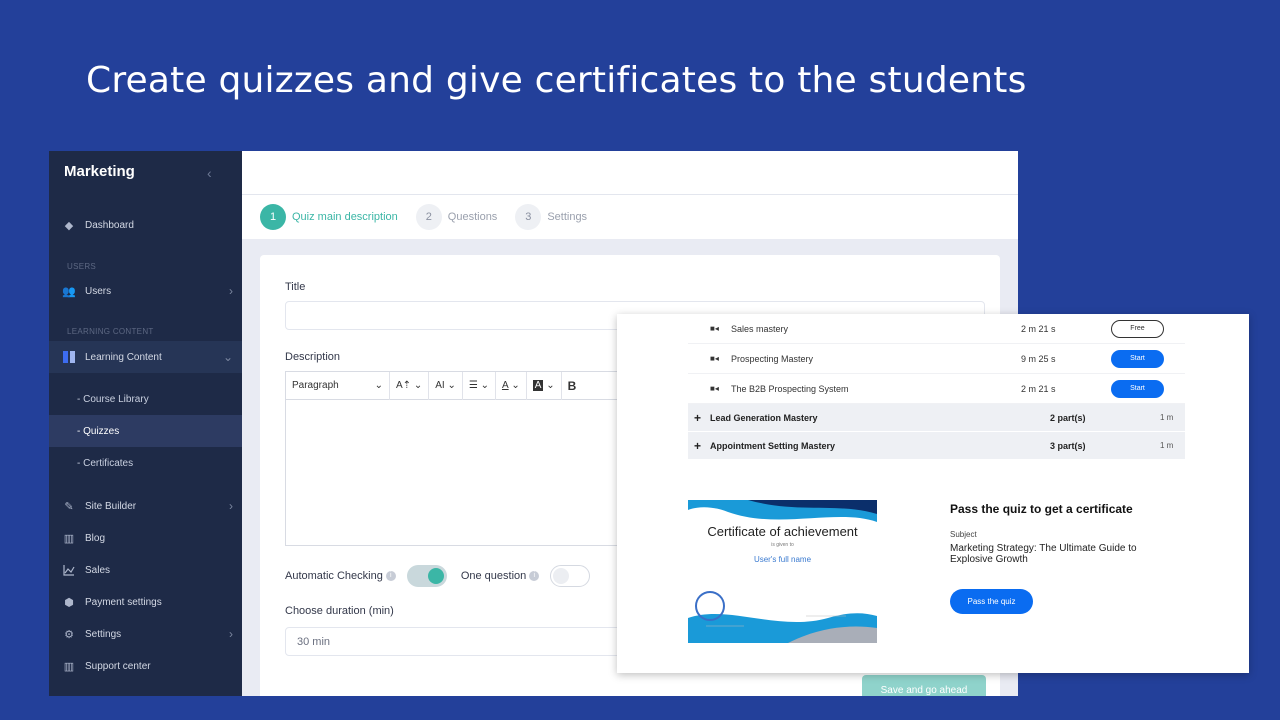 The height and width of the screenshot is (720, 1280). I want to click on sidebar-item-label: Payment settings, so click(123, 602).